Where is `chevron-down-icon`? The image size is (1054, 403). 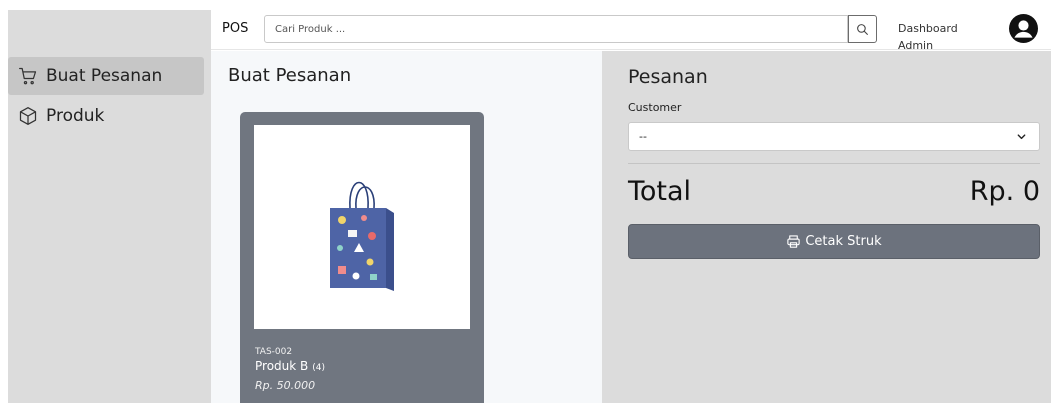 chevron-down-icon is located at coordinates (1021, 137).